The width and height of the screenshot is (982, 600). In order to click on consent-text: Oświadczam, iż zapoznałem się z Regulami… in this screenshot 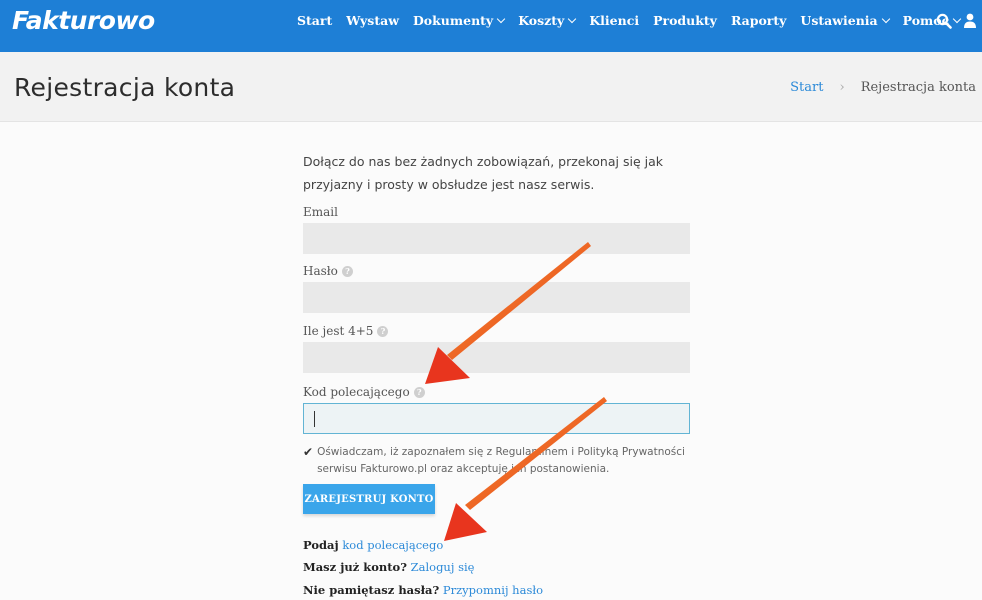, I will do `click(501, 460)`.